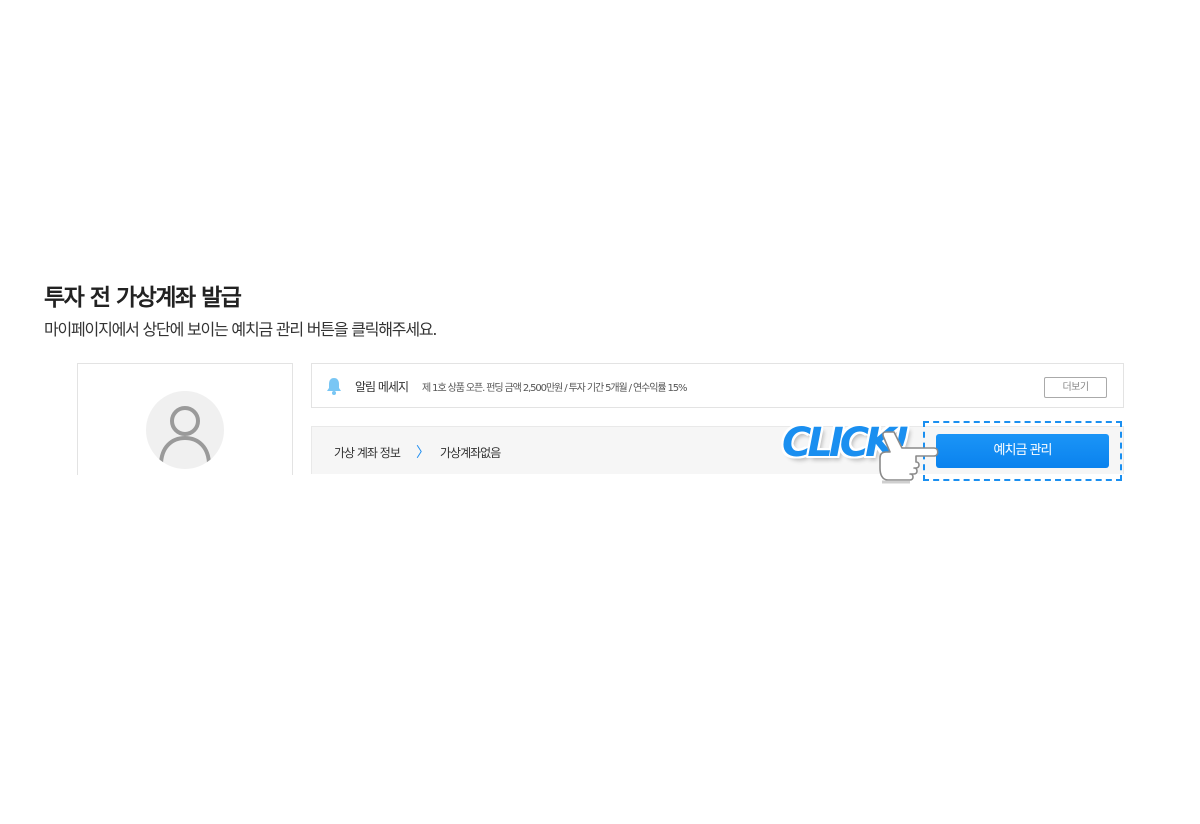  What do you see at coordinates (1075, 387) in the screenshot?
I see `more-button: 더보기` at bounding box center [1075, 387].